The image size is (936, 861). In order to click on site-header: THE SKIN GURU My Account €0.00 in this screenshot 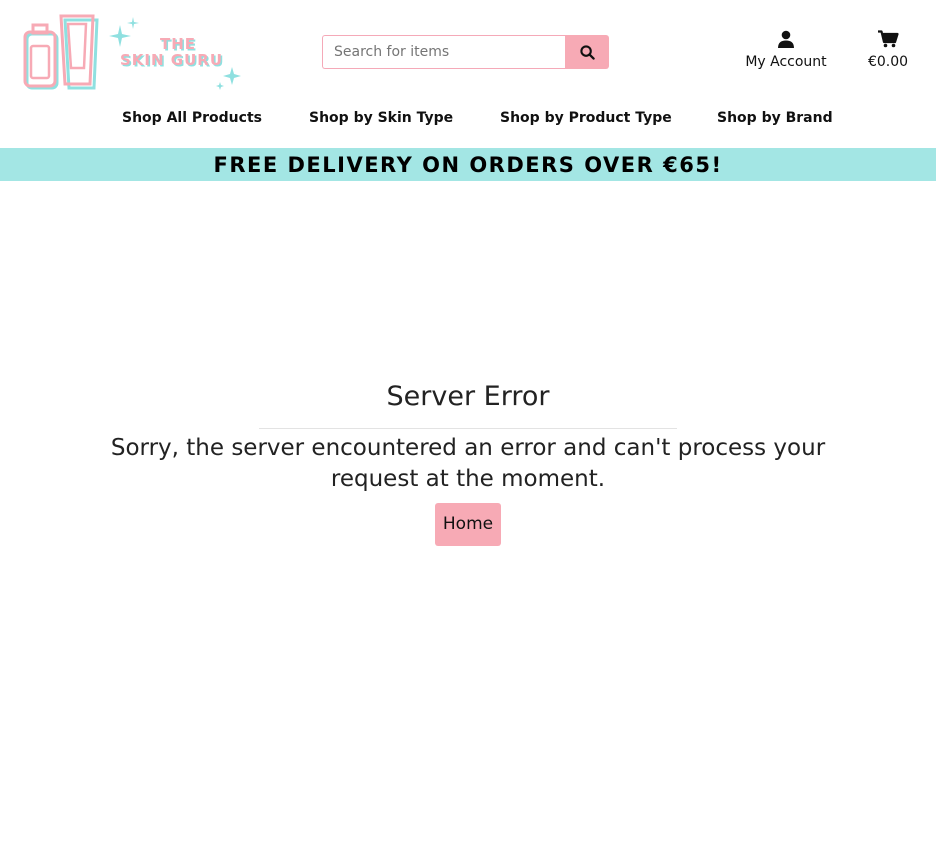, I will do `click(468, 50)`.